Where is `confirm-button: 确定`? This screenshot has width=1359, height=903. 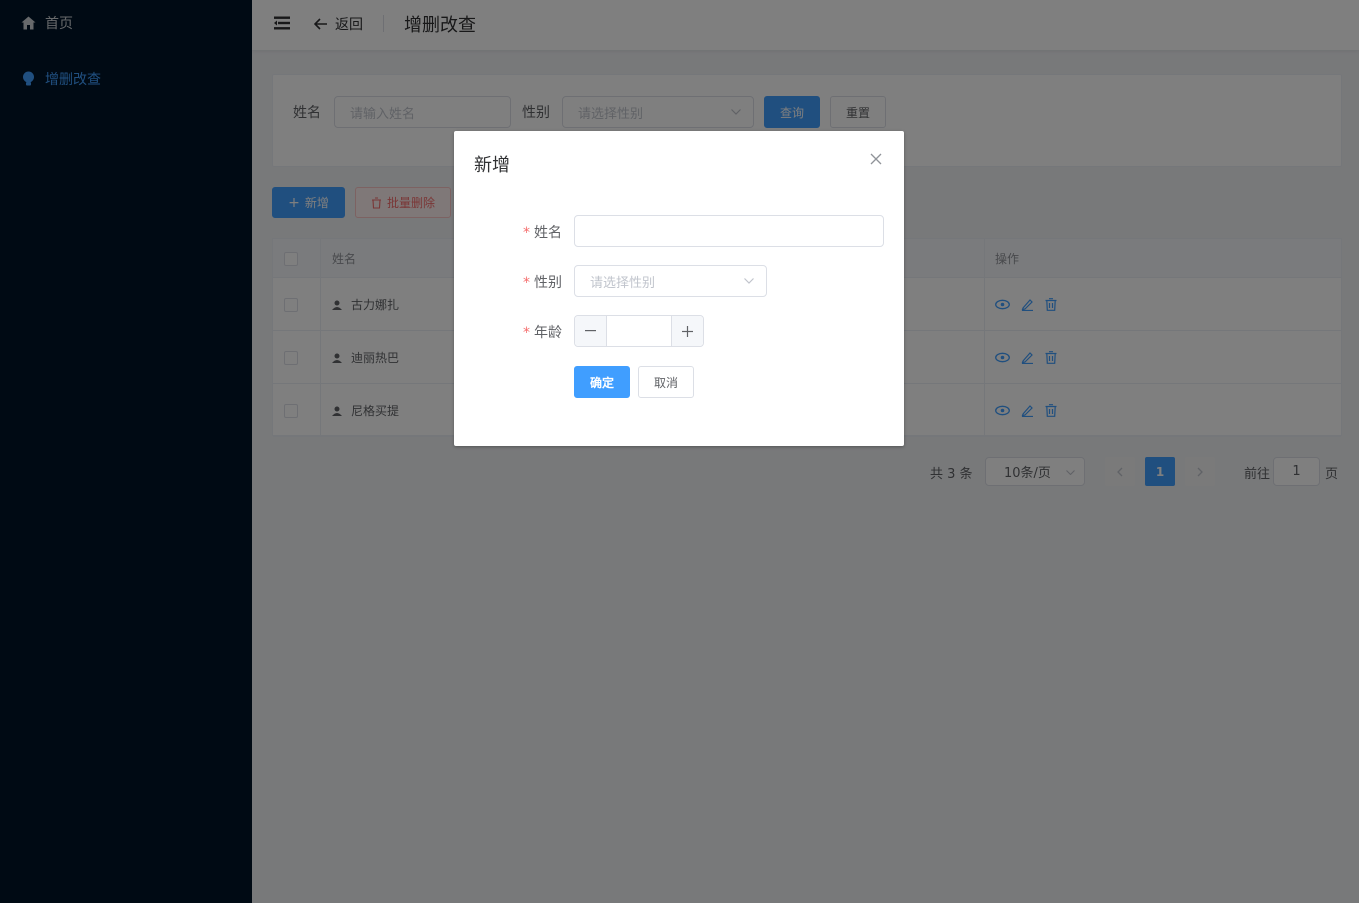
confirm-button: 确定 is located at coordinates (602, 382).